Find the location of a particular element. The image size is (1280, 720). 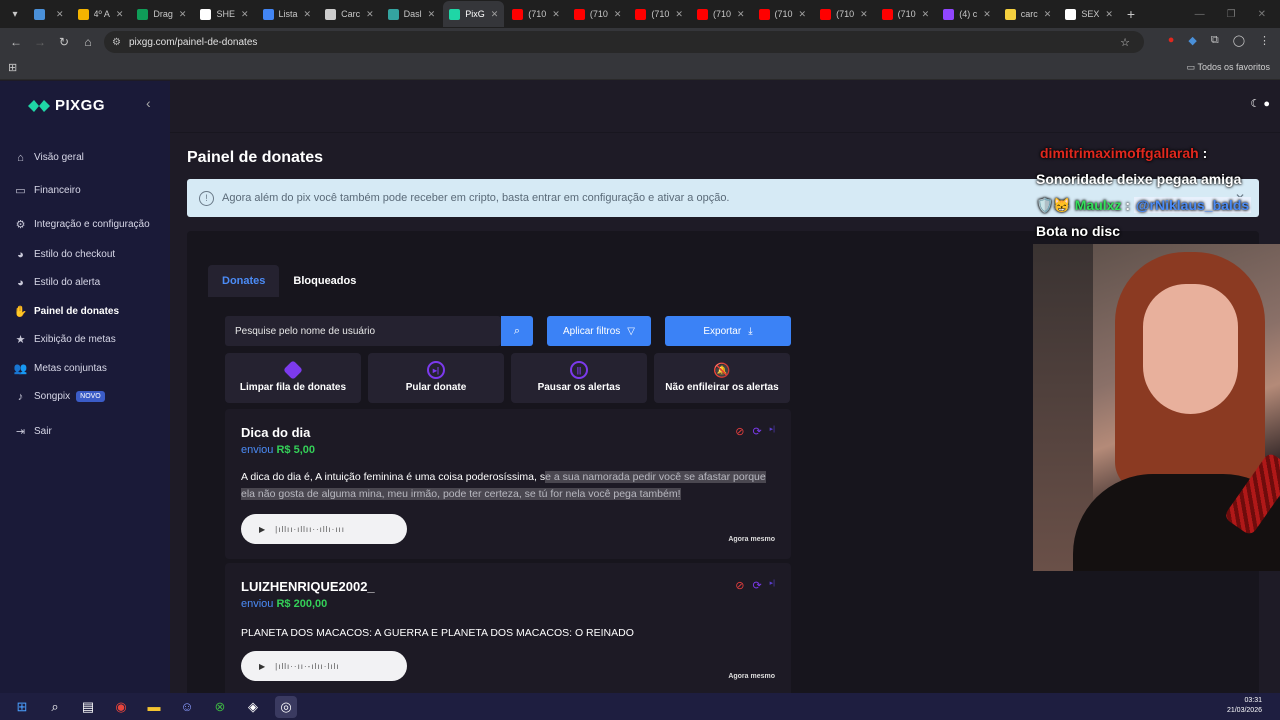

search-icon: ⌕ is located at coordinates (55, 707).